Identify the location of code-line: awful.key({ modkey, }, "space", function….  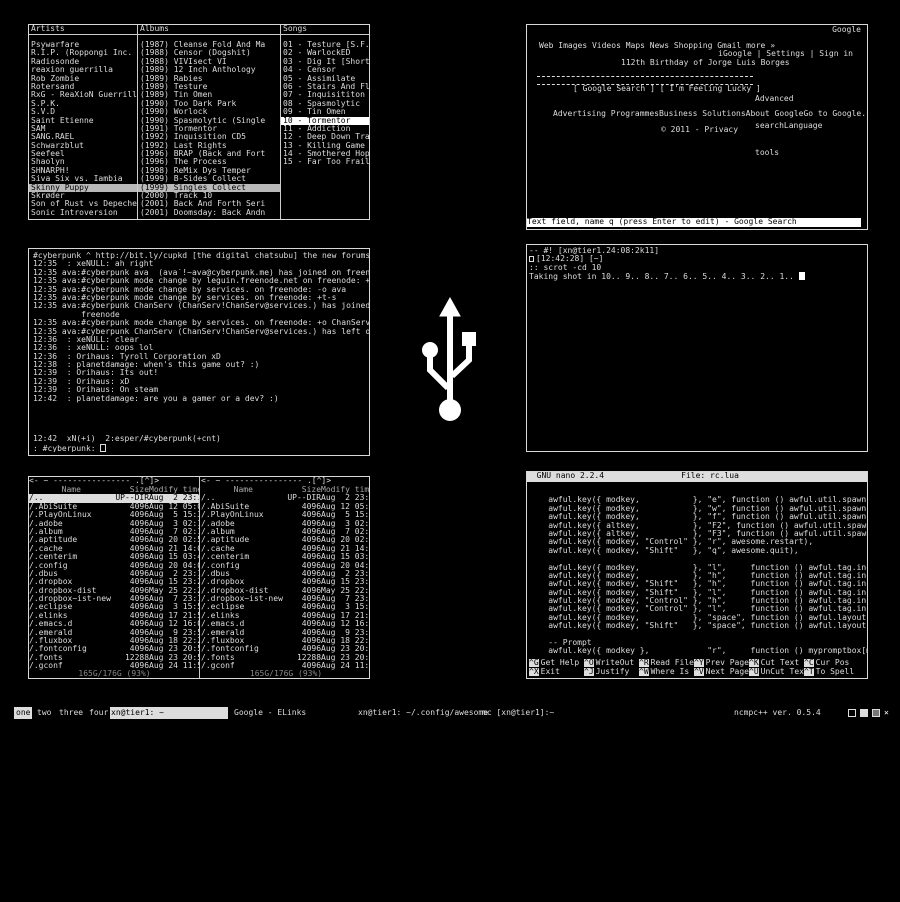
(697, 618).